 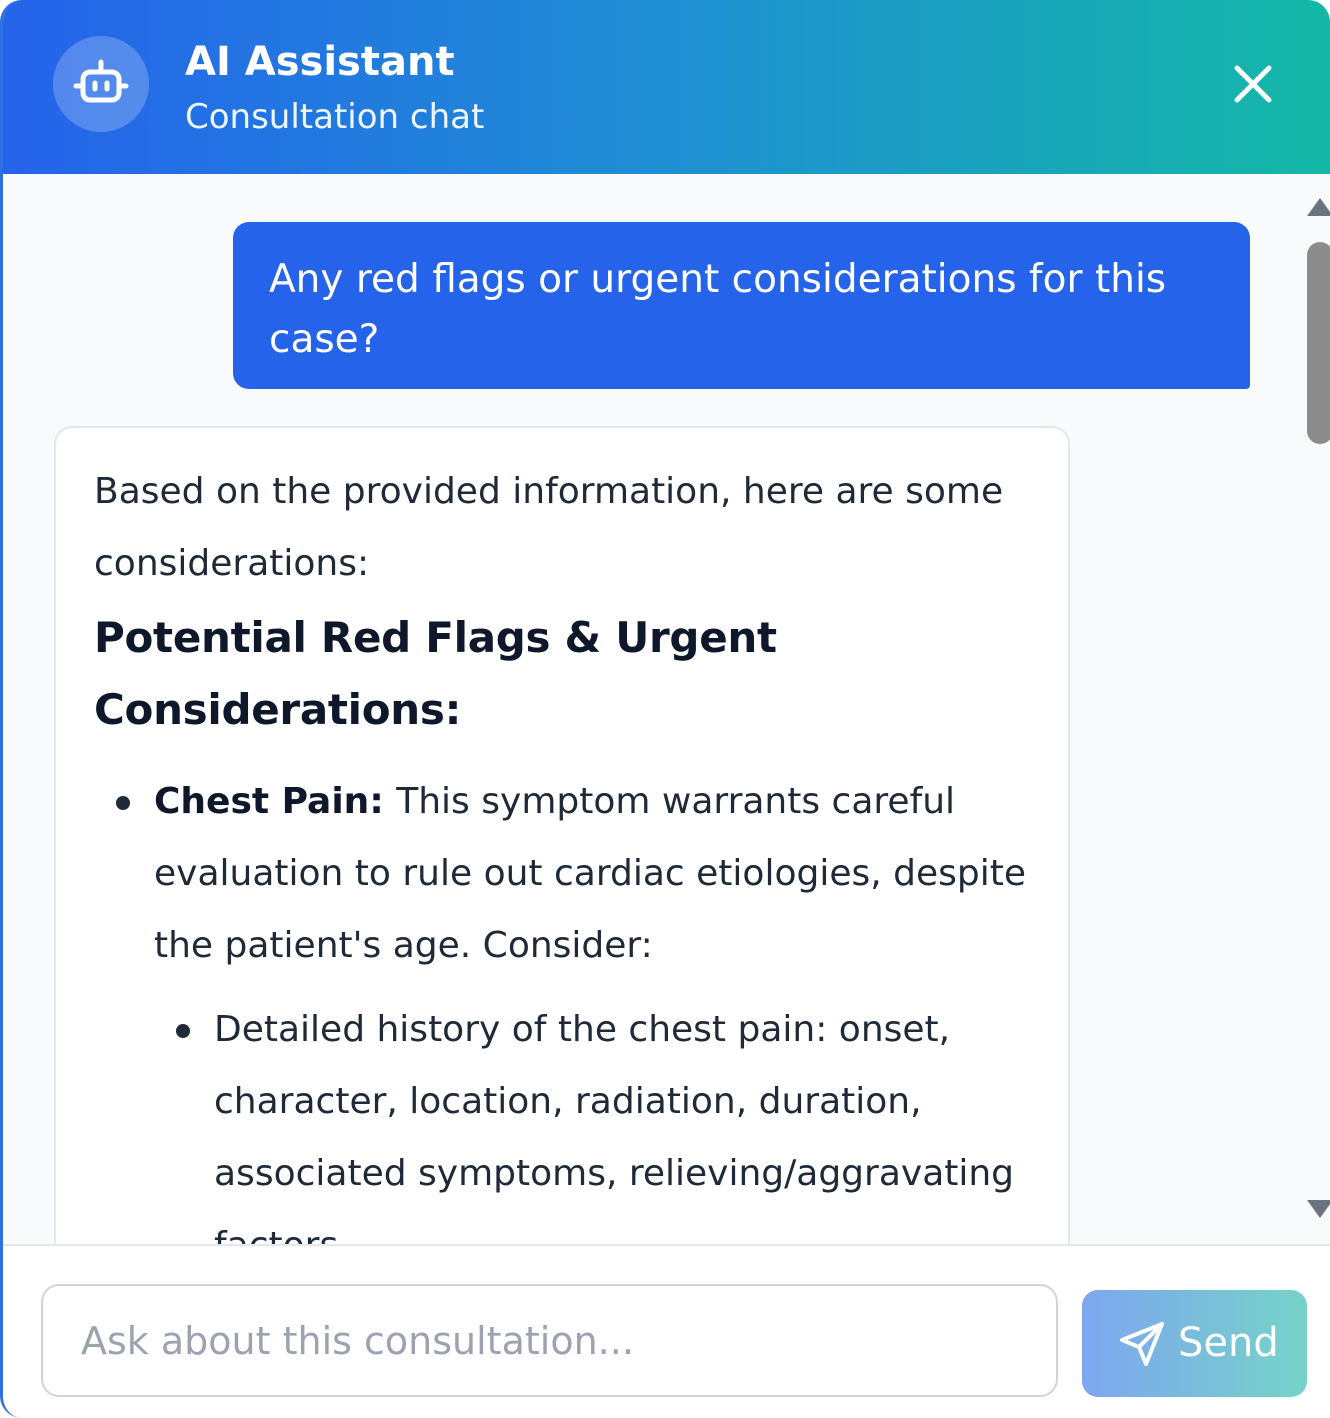 I want to click on send-button-label: Send, so click(x=1228, y=1343).